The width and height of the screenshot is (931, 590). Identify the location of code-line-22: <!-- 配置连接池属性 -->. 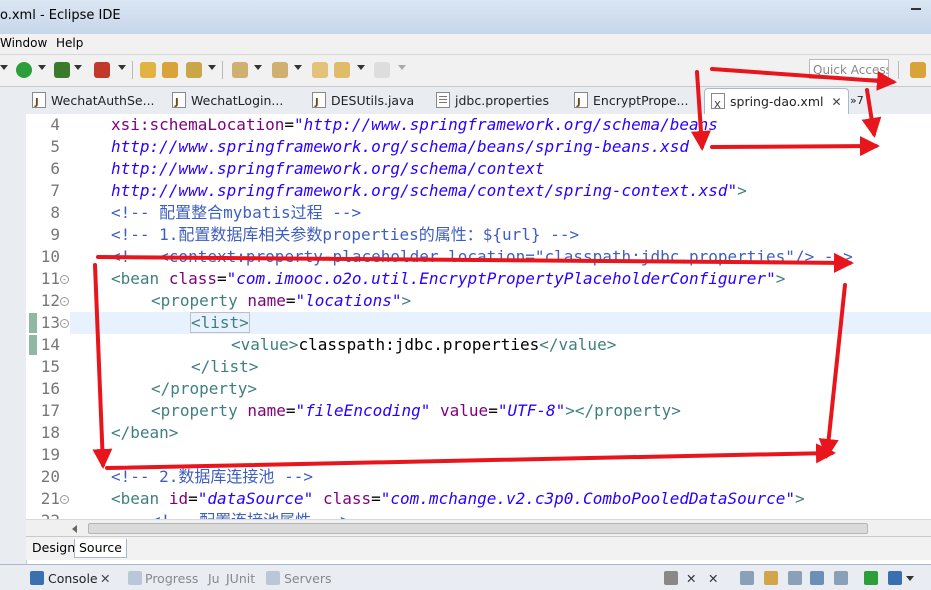
(250, 514).